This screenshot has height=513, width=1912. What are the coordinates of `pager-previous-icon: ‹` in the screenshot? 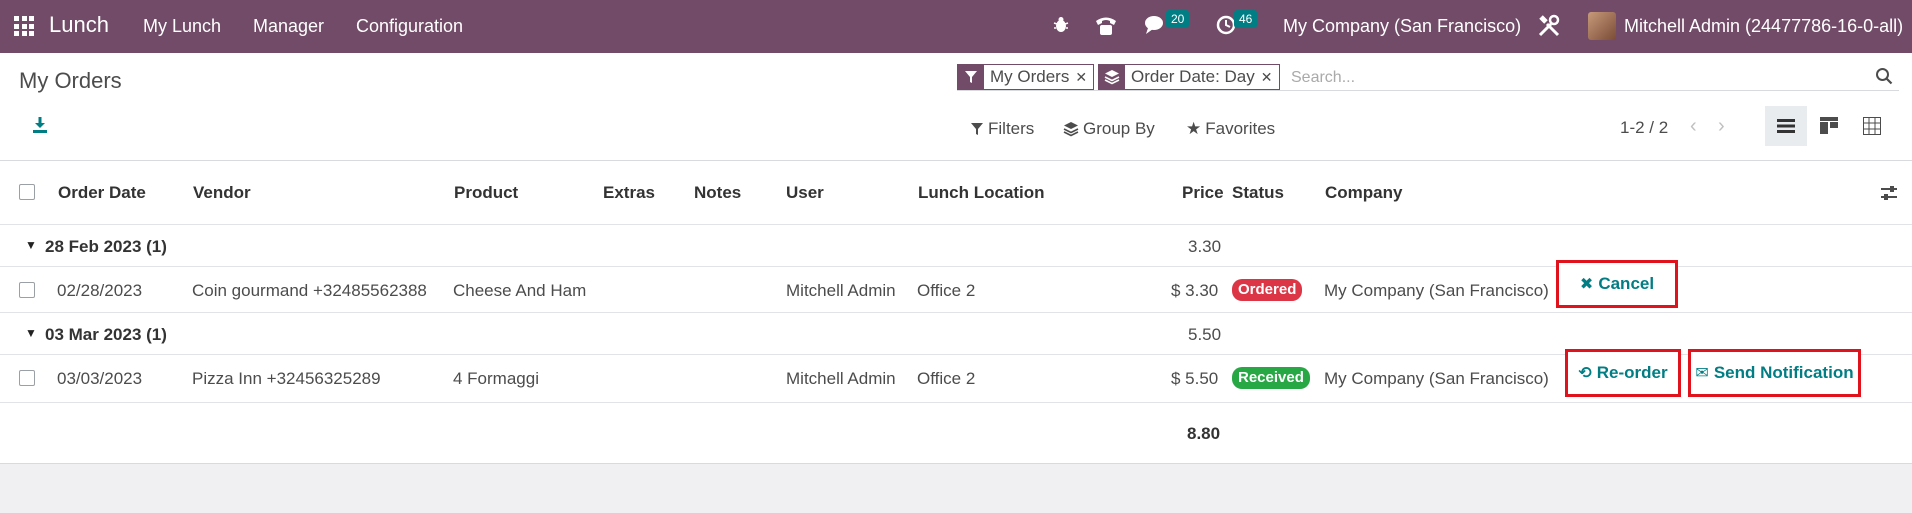 It's located at (1693, 126).